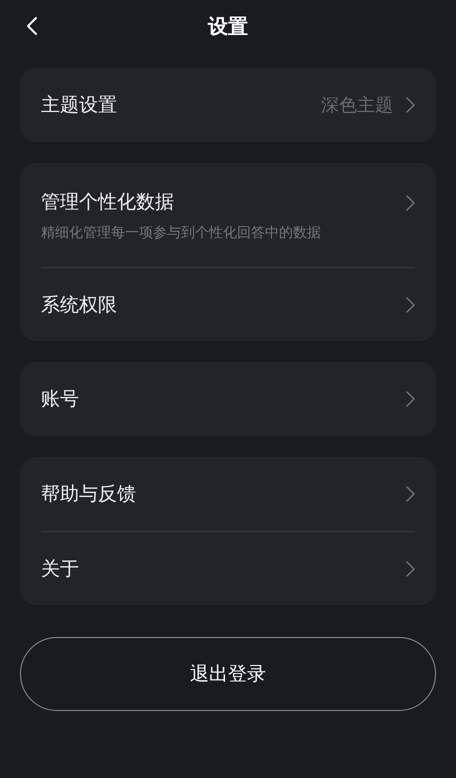 This screenshot has height=778, width=456. What do you see at coordinates (89, 494) in the screenshot?
I see `row-label: 帮助与反馈` at bounding box center [89, 494].